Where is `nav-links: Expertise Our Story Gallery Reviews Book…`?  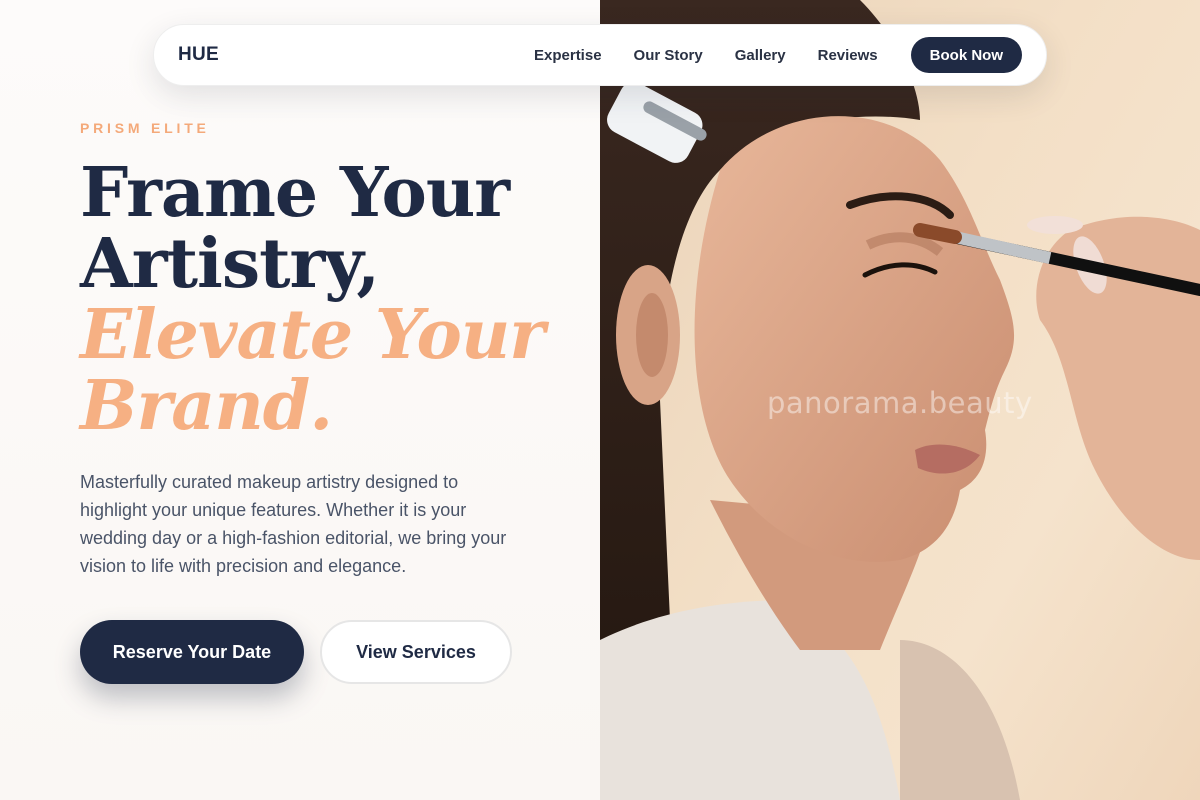
nav-links: Expertise Our Story Gallery Reviews Book… is located at coordinates (778, 55).